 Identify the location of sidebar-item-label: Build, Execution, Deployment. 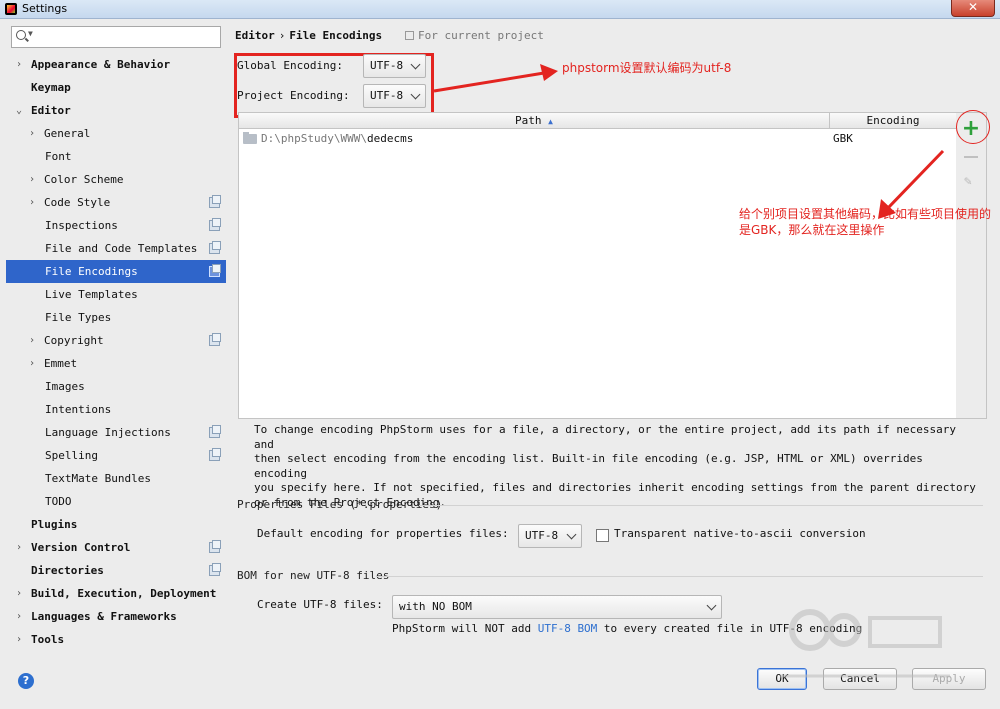
(124, 593).